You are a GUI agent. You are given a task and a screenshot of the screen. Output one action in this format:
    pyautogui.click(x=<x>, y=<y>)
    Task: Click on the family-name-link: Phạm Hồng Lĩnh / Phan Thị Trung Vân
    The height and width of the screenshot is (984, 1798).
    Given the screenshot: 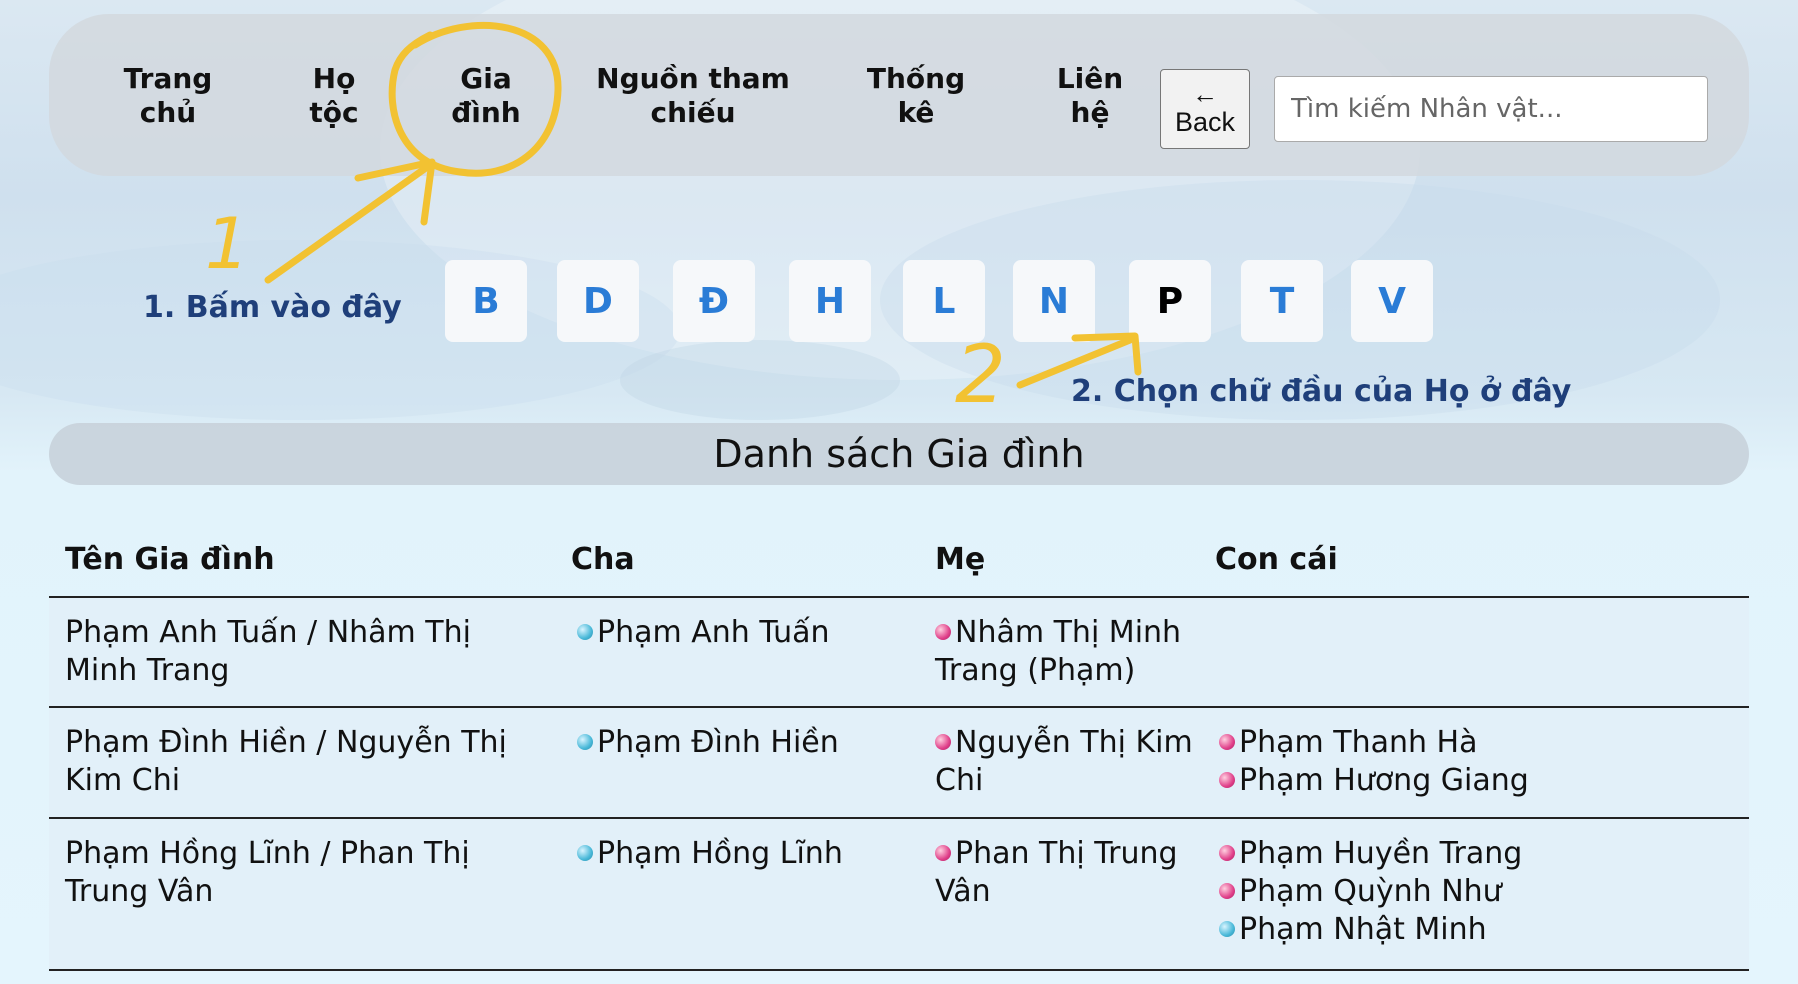 What is the action you would take?
    pyautogui.click(x=305, y=873)
    